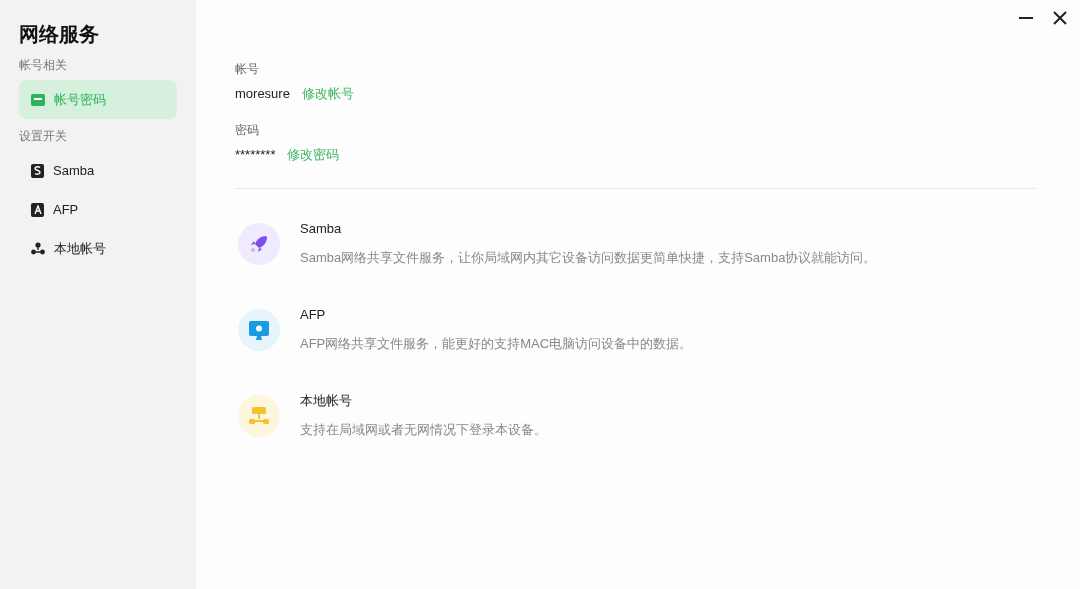  What do you see at coordinates (38, 248) in the screenshot?
I see `network-nodes-icon` at bounding box center [38, 248].